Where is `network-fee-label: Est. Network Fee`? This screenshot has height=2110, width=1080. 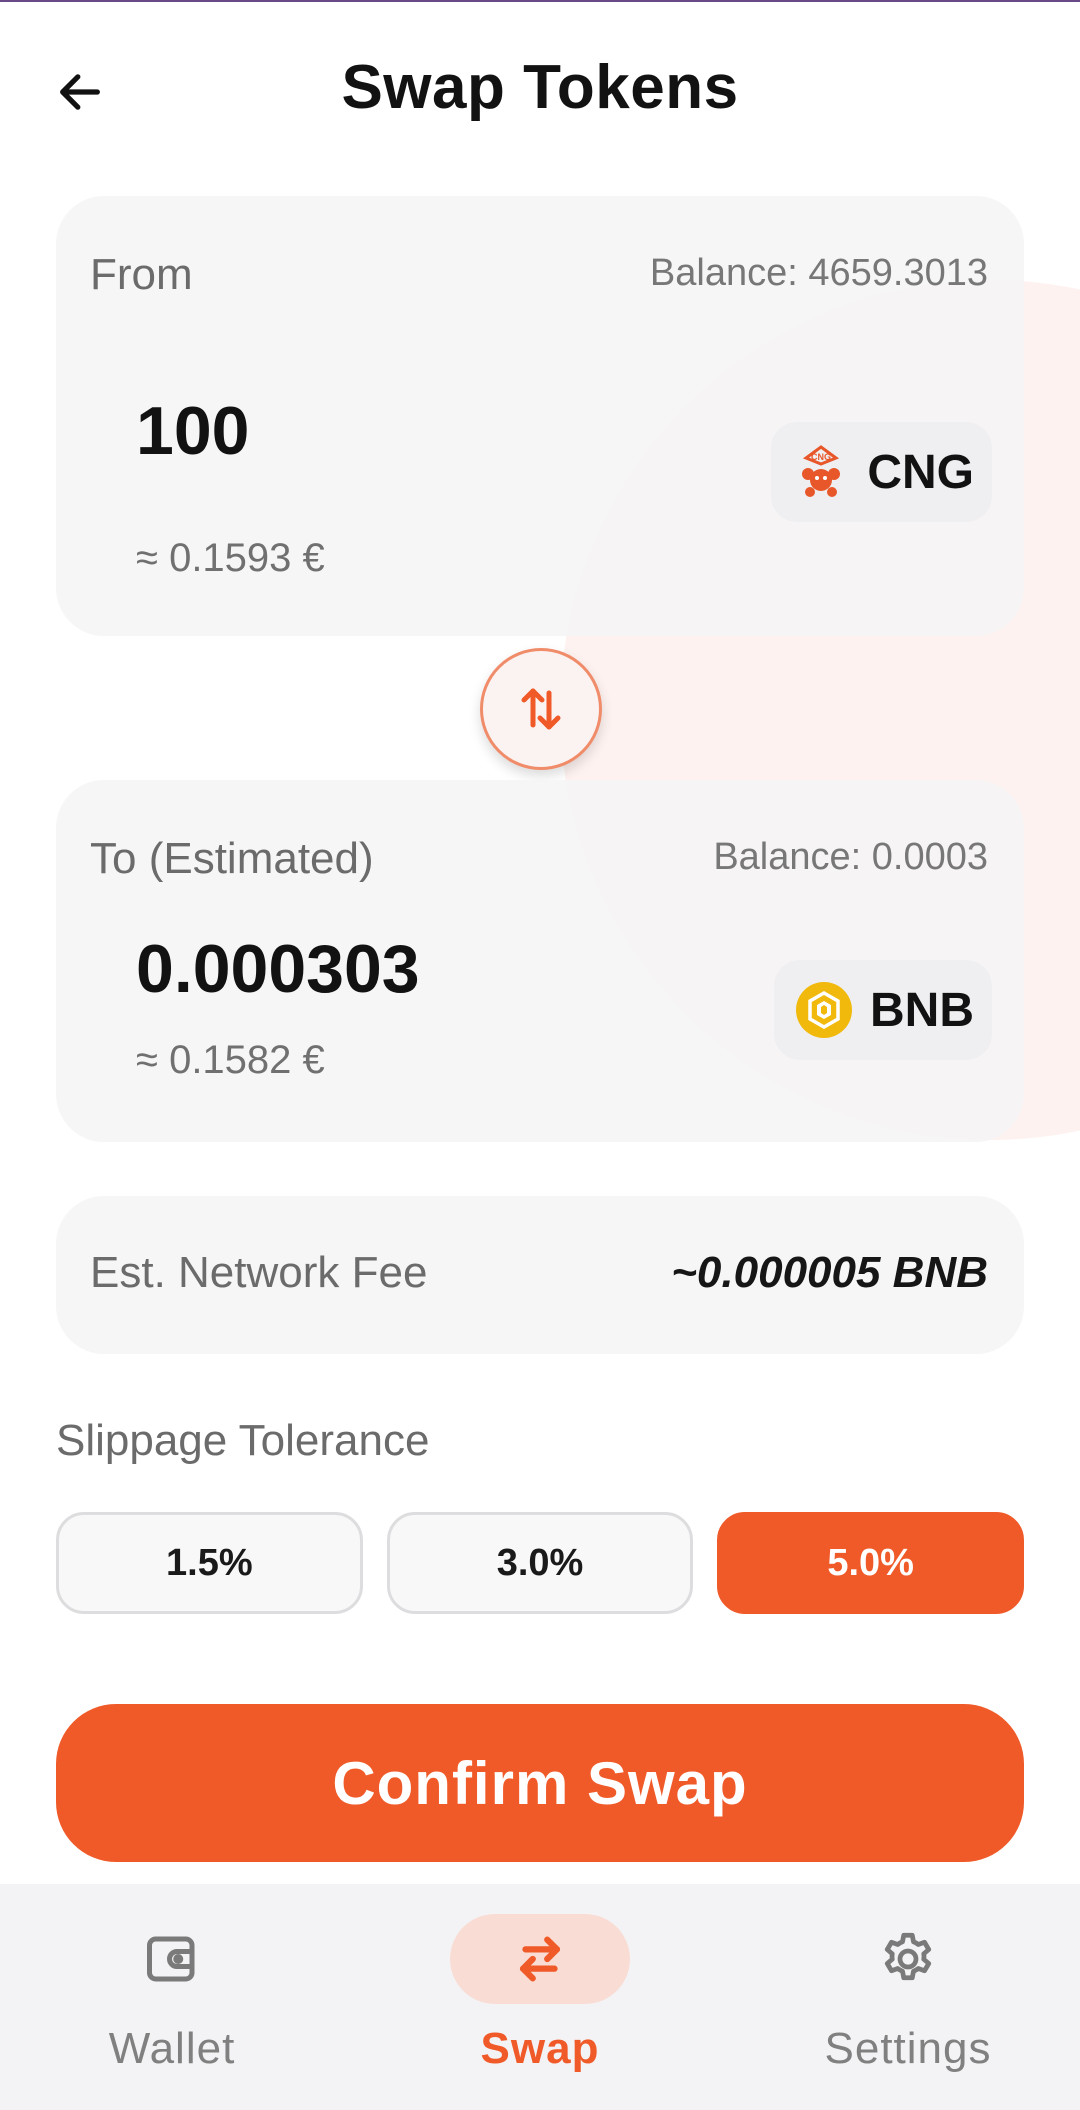
network-fee-label: Est. Network Fee is located at coordinates (259, 1272).